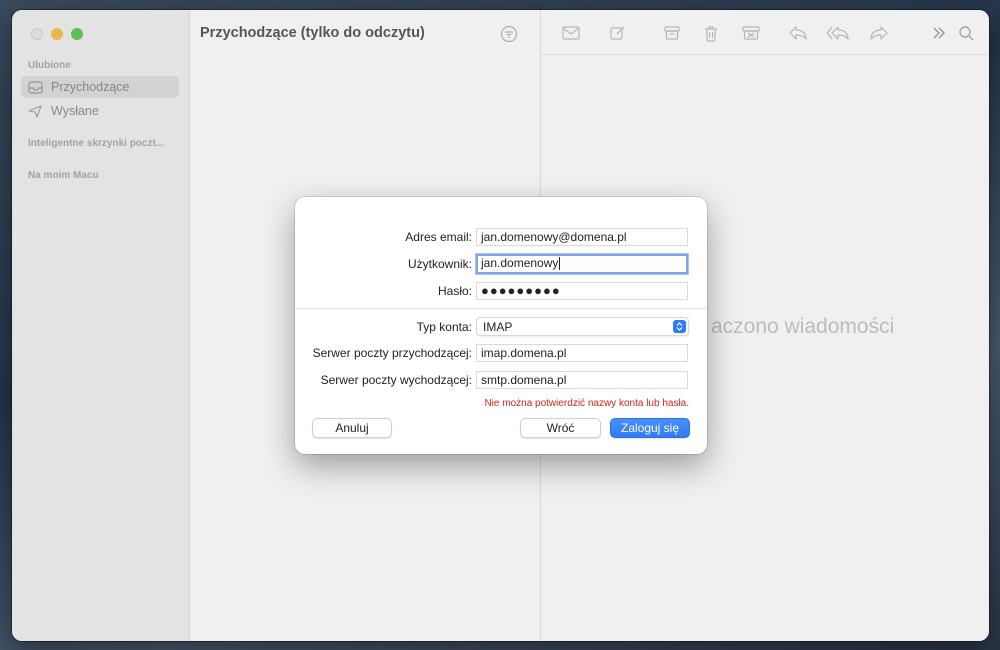  What do you see at coordinates (560, 428) in the screenshot?
I see `back-button: Wróć` at bounding box center [560, 428].